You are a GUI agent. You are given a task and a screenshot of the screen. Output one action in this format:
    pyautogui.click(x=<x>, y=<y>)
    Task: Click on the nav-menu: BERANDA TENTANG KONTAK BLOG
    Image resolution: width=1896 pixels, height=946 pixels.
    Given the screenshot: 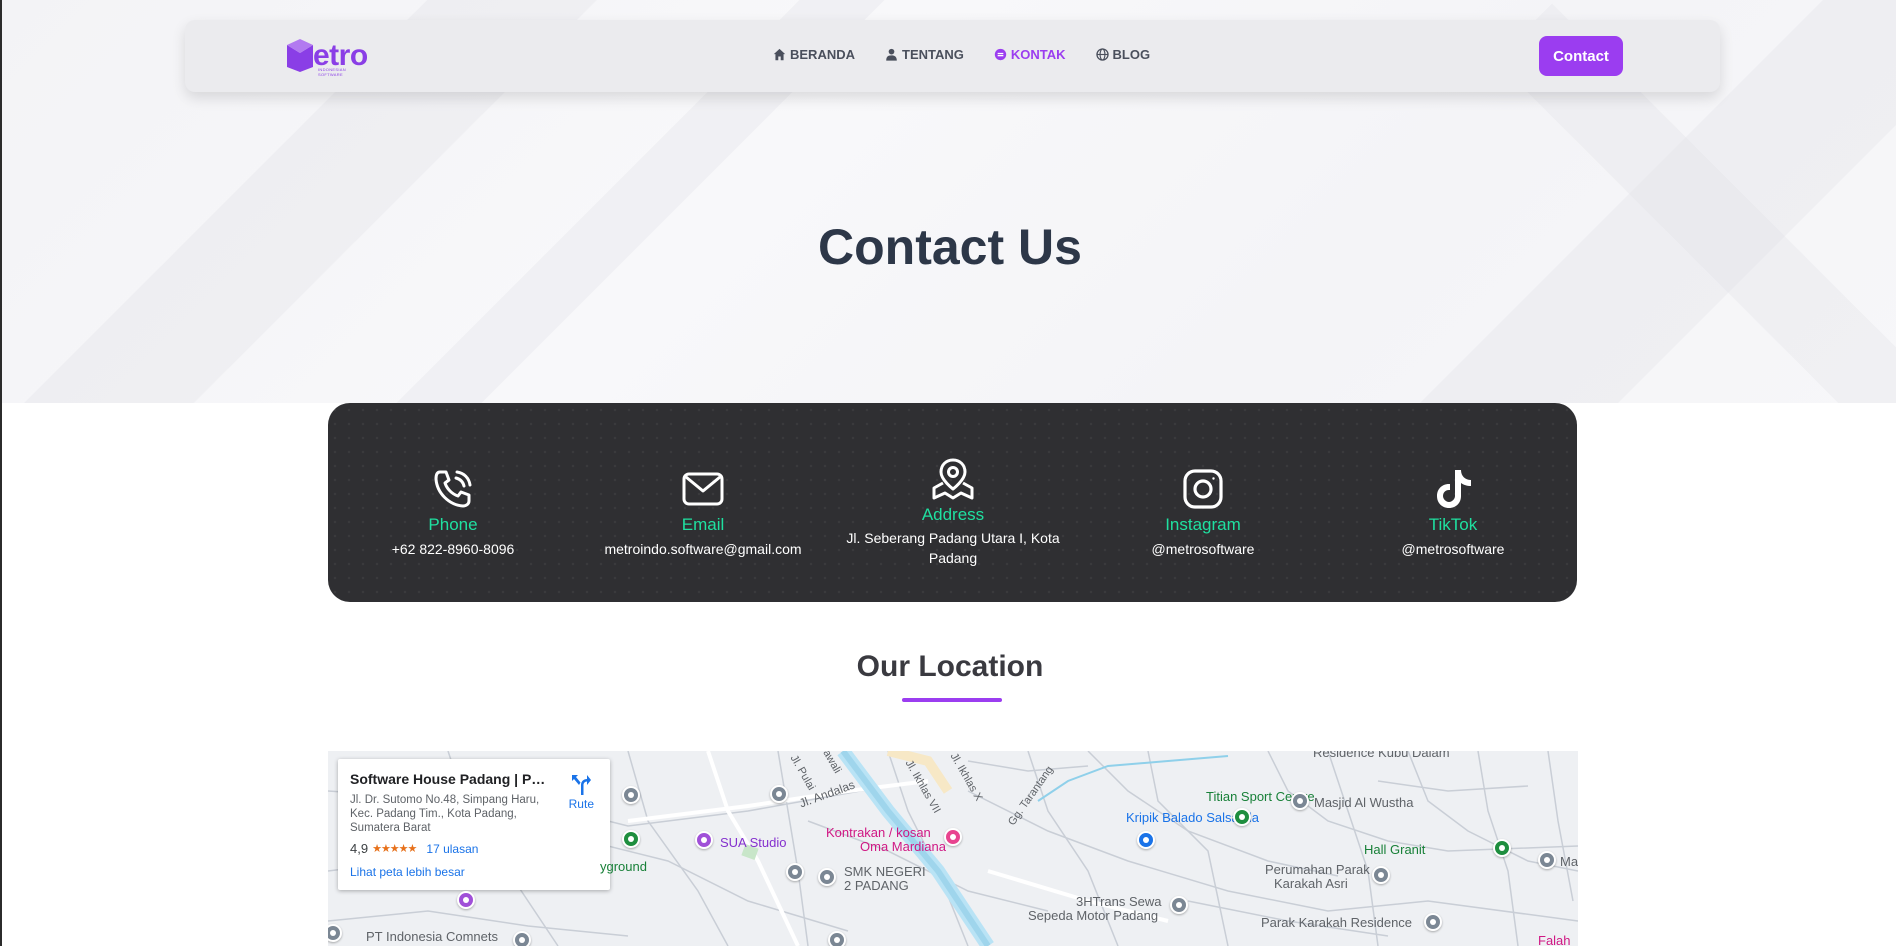 What is the action you would take?
    pyautogui.click(x=976, y=54)
    